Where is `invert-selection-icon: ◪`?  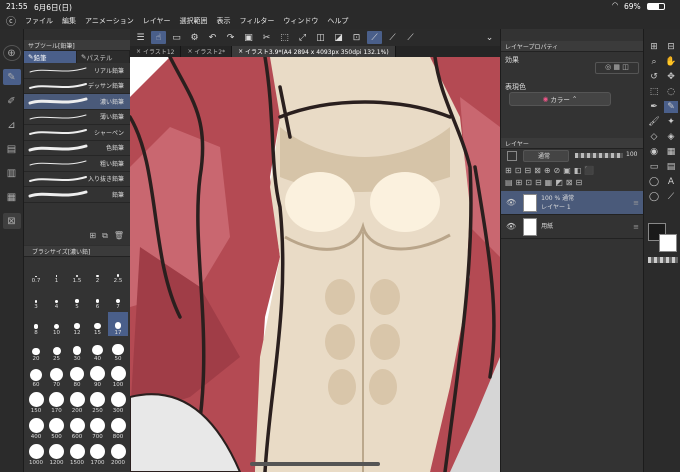
invert-selection-icon: ◪ is located at coordinates (338, 37).